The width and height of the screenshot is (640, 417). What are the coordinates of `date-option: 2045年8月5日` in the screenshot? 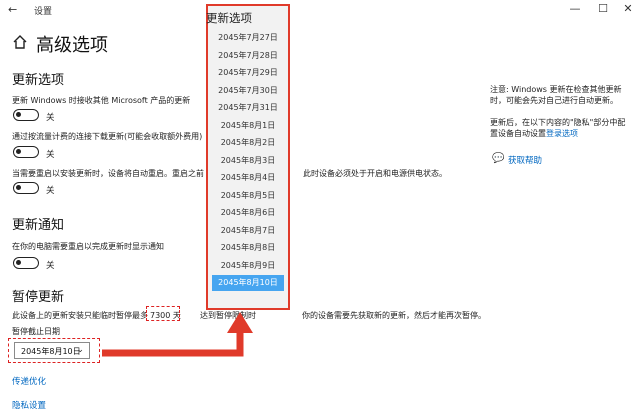 It's located at (248, 196).